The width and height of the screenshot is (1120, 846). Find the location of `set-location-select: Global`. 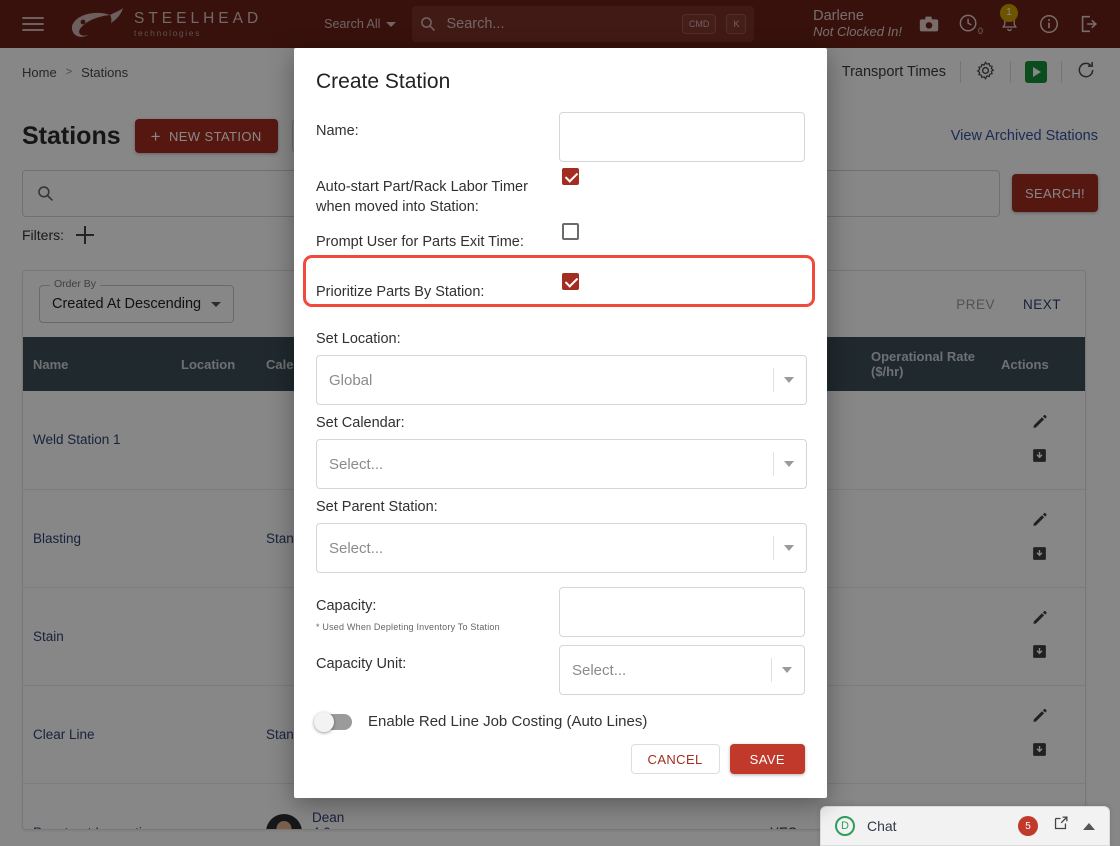

set-location-select: Global is located at coordinates (561, 380).